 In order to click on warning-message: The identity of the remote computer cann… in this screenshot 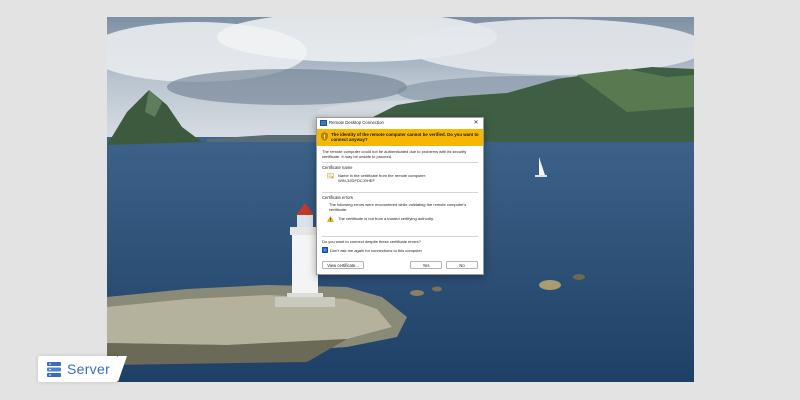, I will do `click(405, 137)`.